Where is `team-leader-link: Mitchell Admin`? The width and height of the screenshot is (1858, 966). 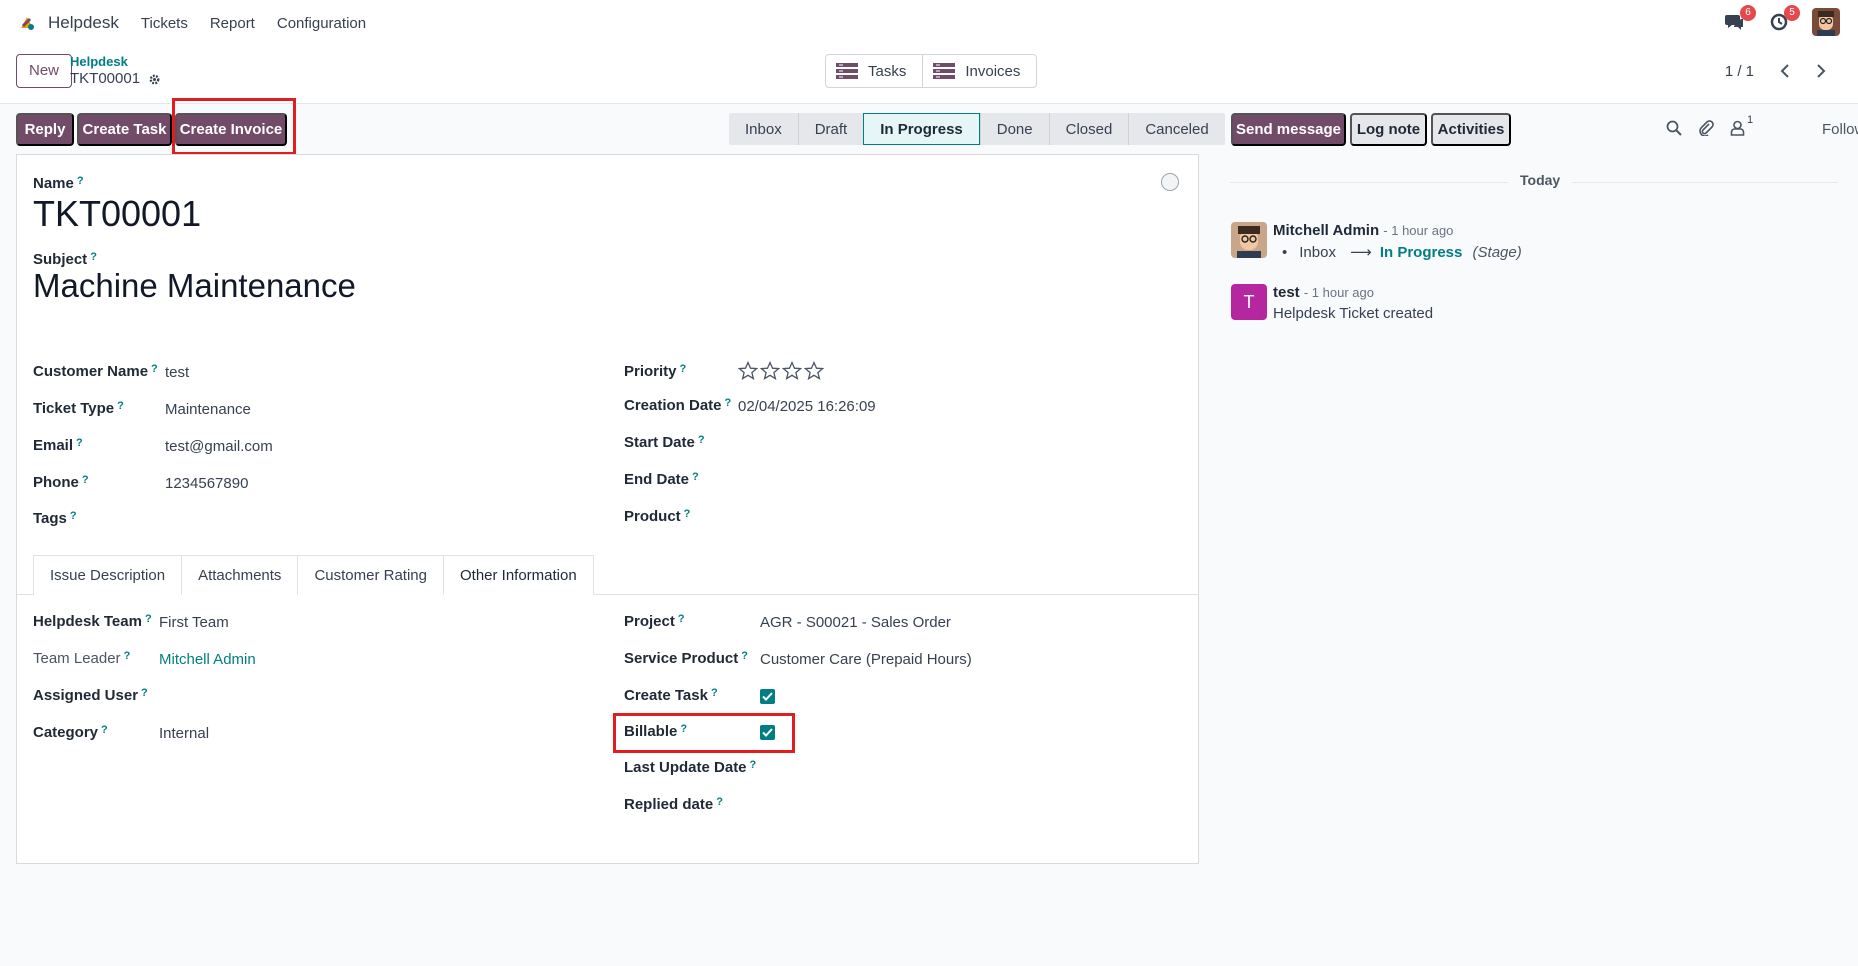 team-leader-link: Mitchell Admin is located at coordinates (207, 659).